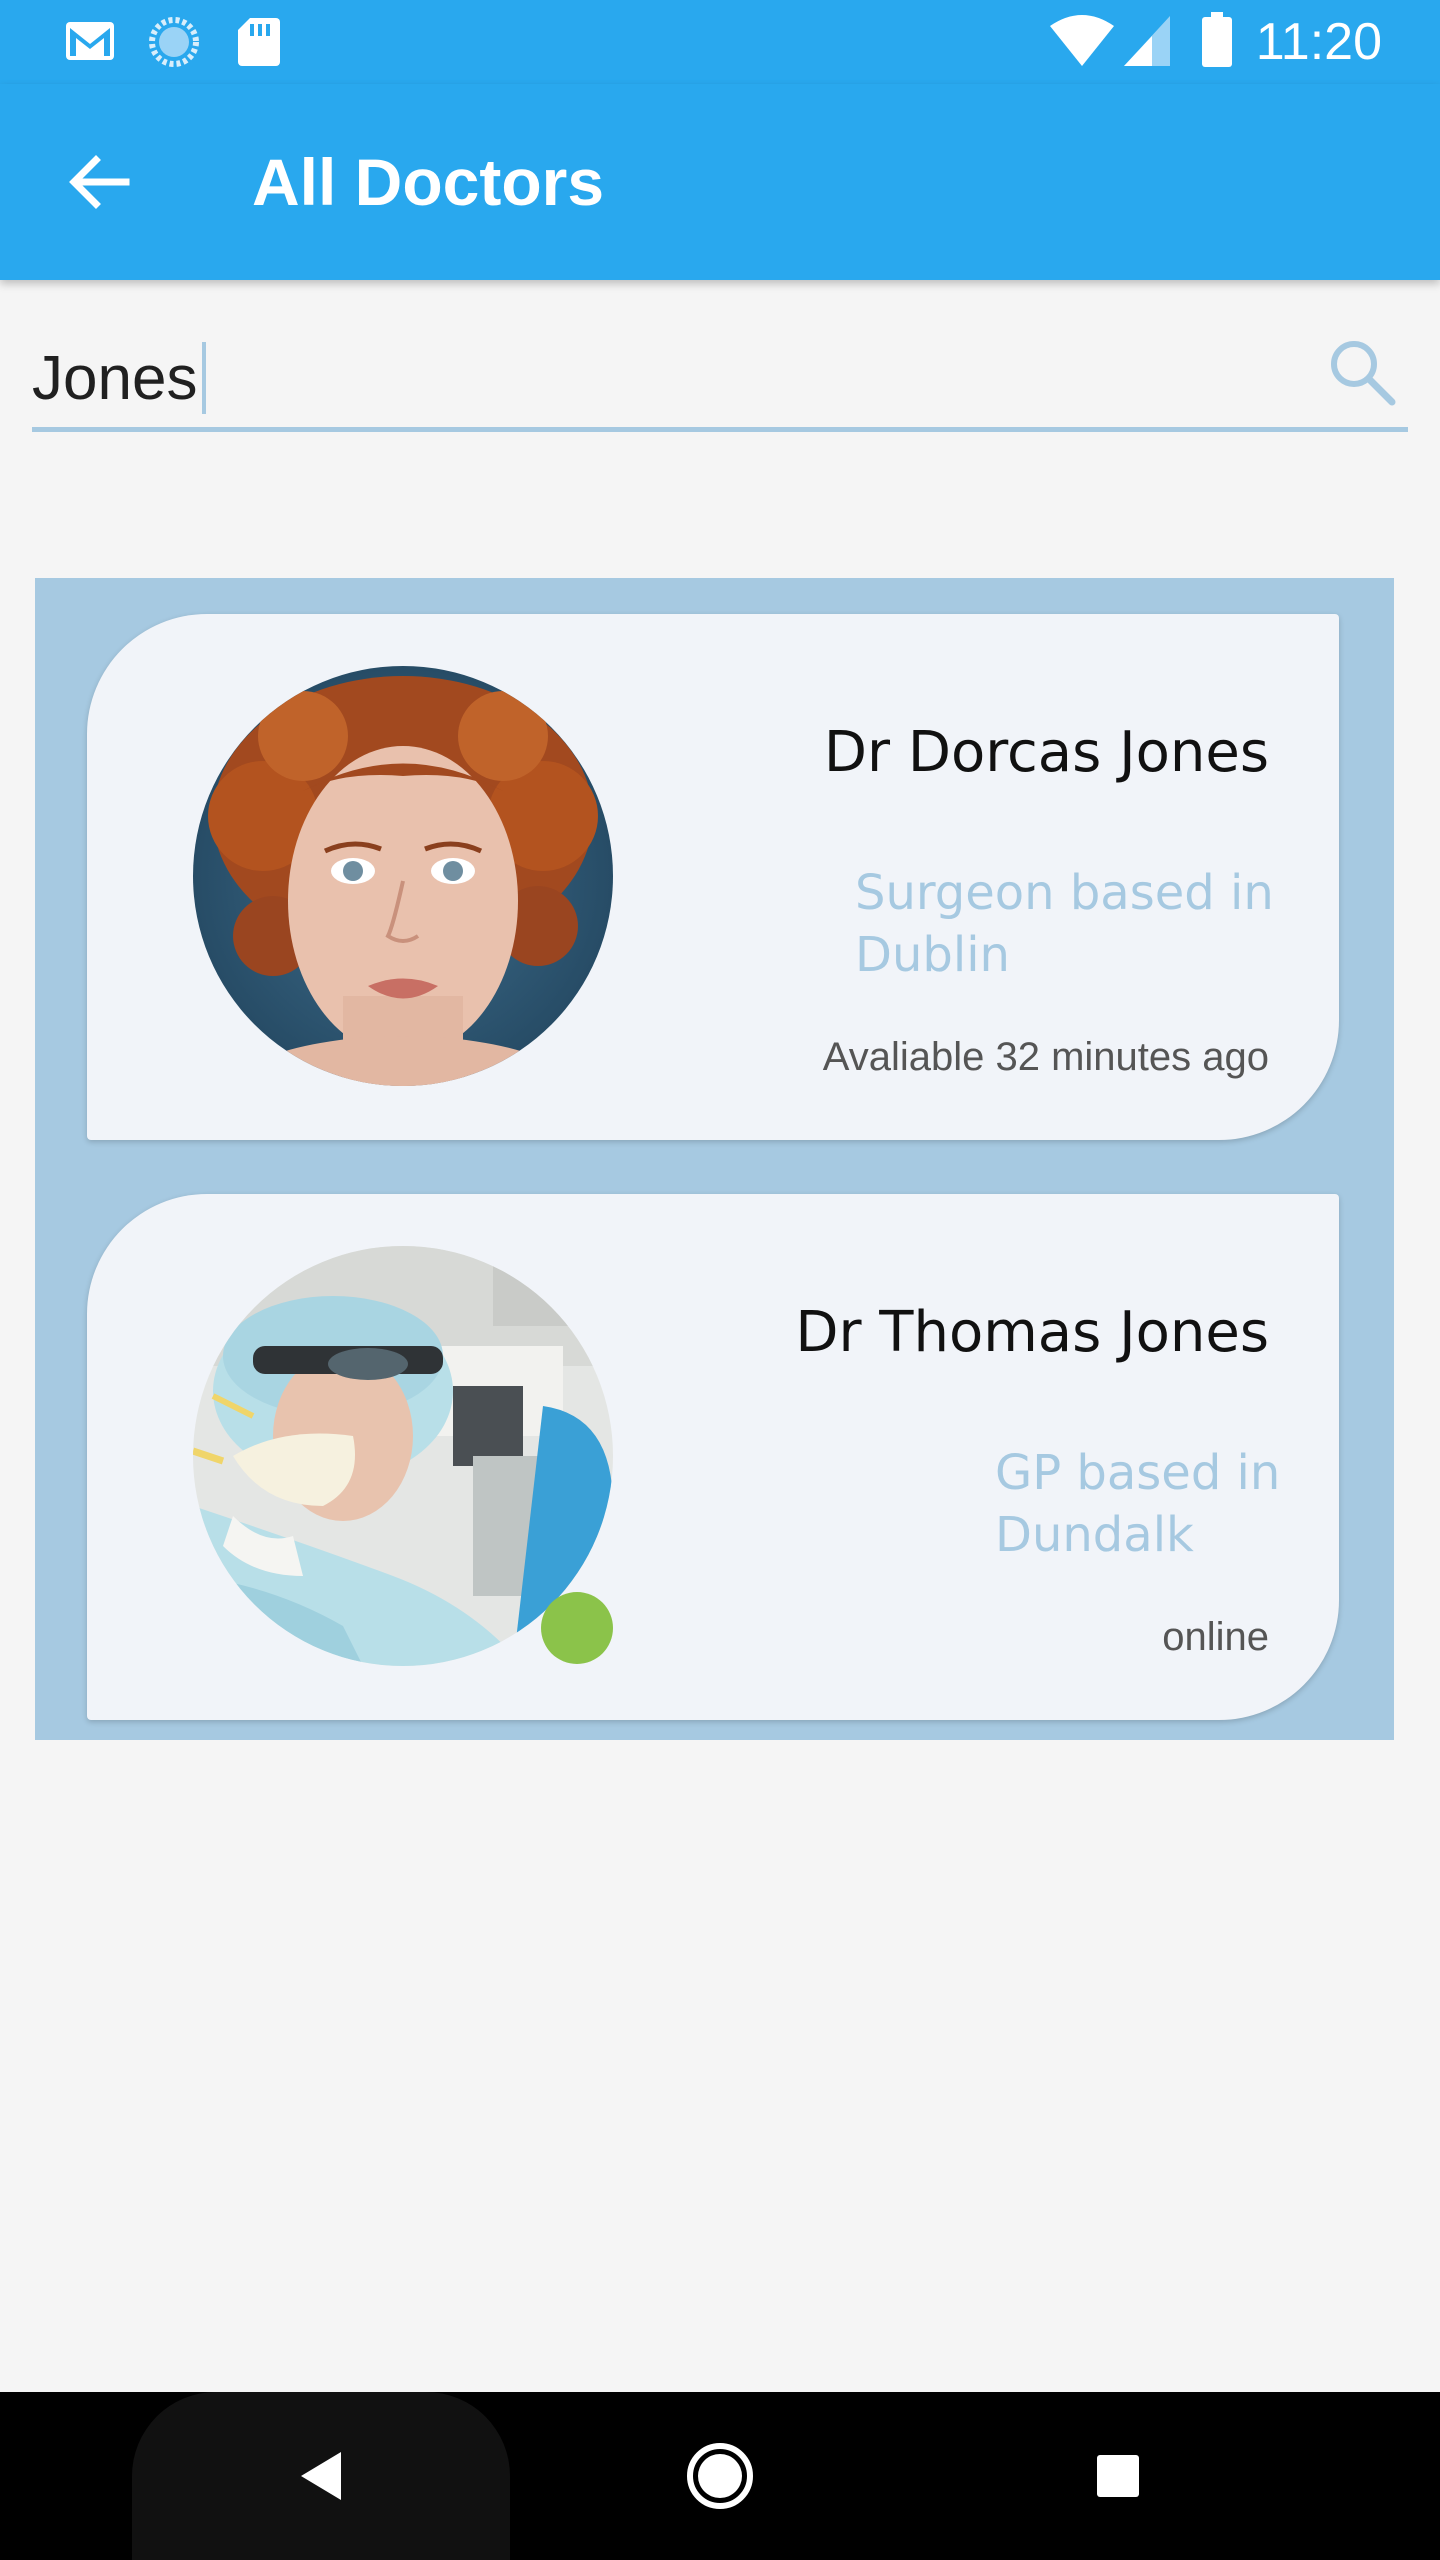  What do you see at coordinates (1362, 372) in the screenshot?
I see `search-icon` at bounding box center [1362, 372].